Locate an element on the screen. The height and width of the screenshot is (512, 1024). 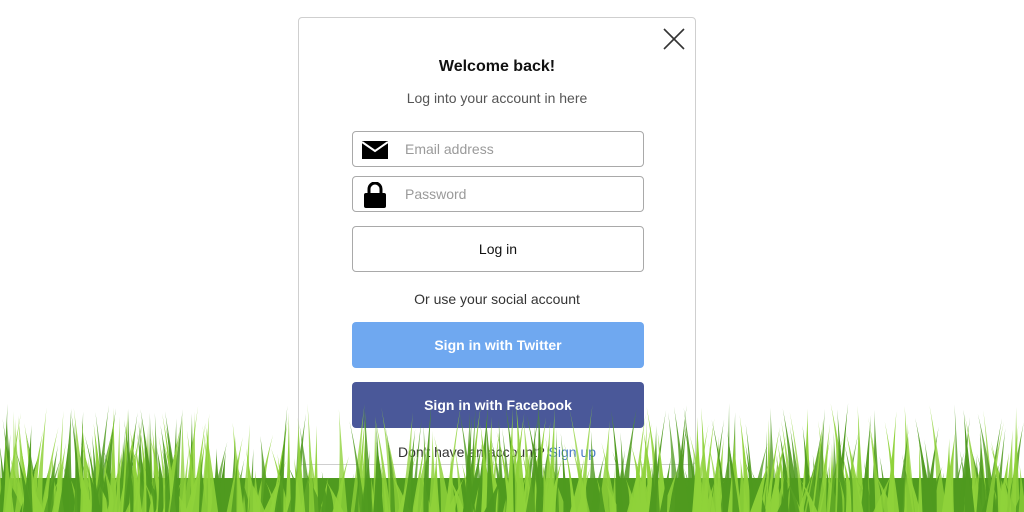
password-field-wrapper is located at coordinates (498, 194).